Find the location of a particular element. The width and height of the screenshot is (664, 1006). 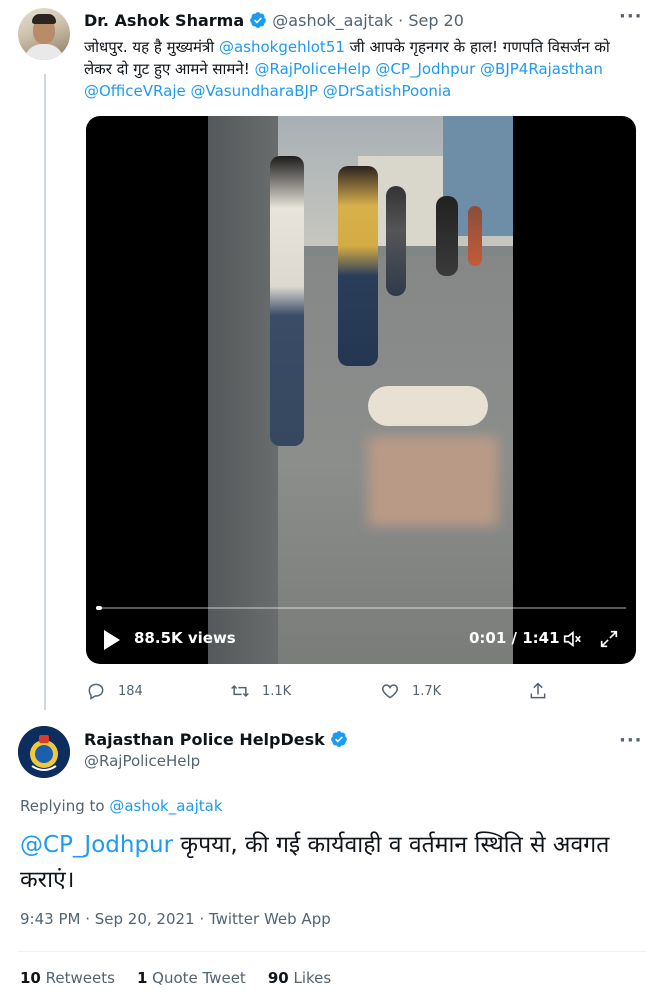

reply-button: 184 is located at coordinates (114, 691).